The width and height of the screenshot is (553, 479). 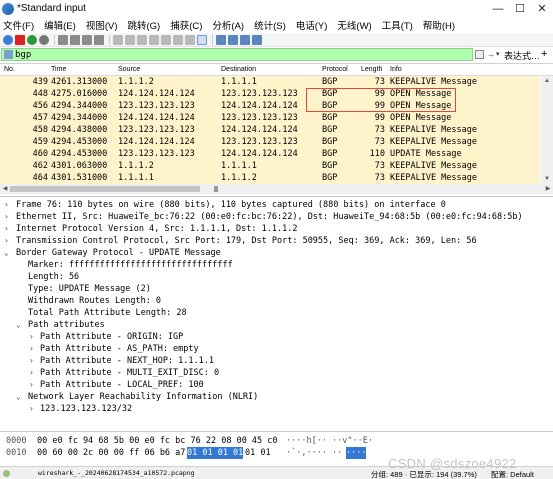 What do you see at coordinates (491, 54) in the screenshot?
I see `apply-filter-icon: →` at bounding box center [491, 54].